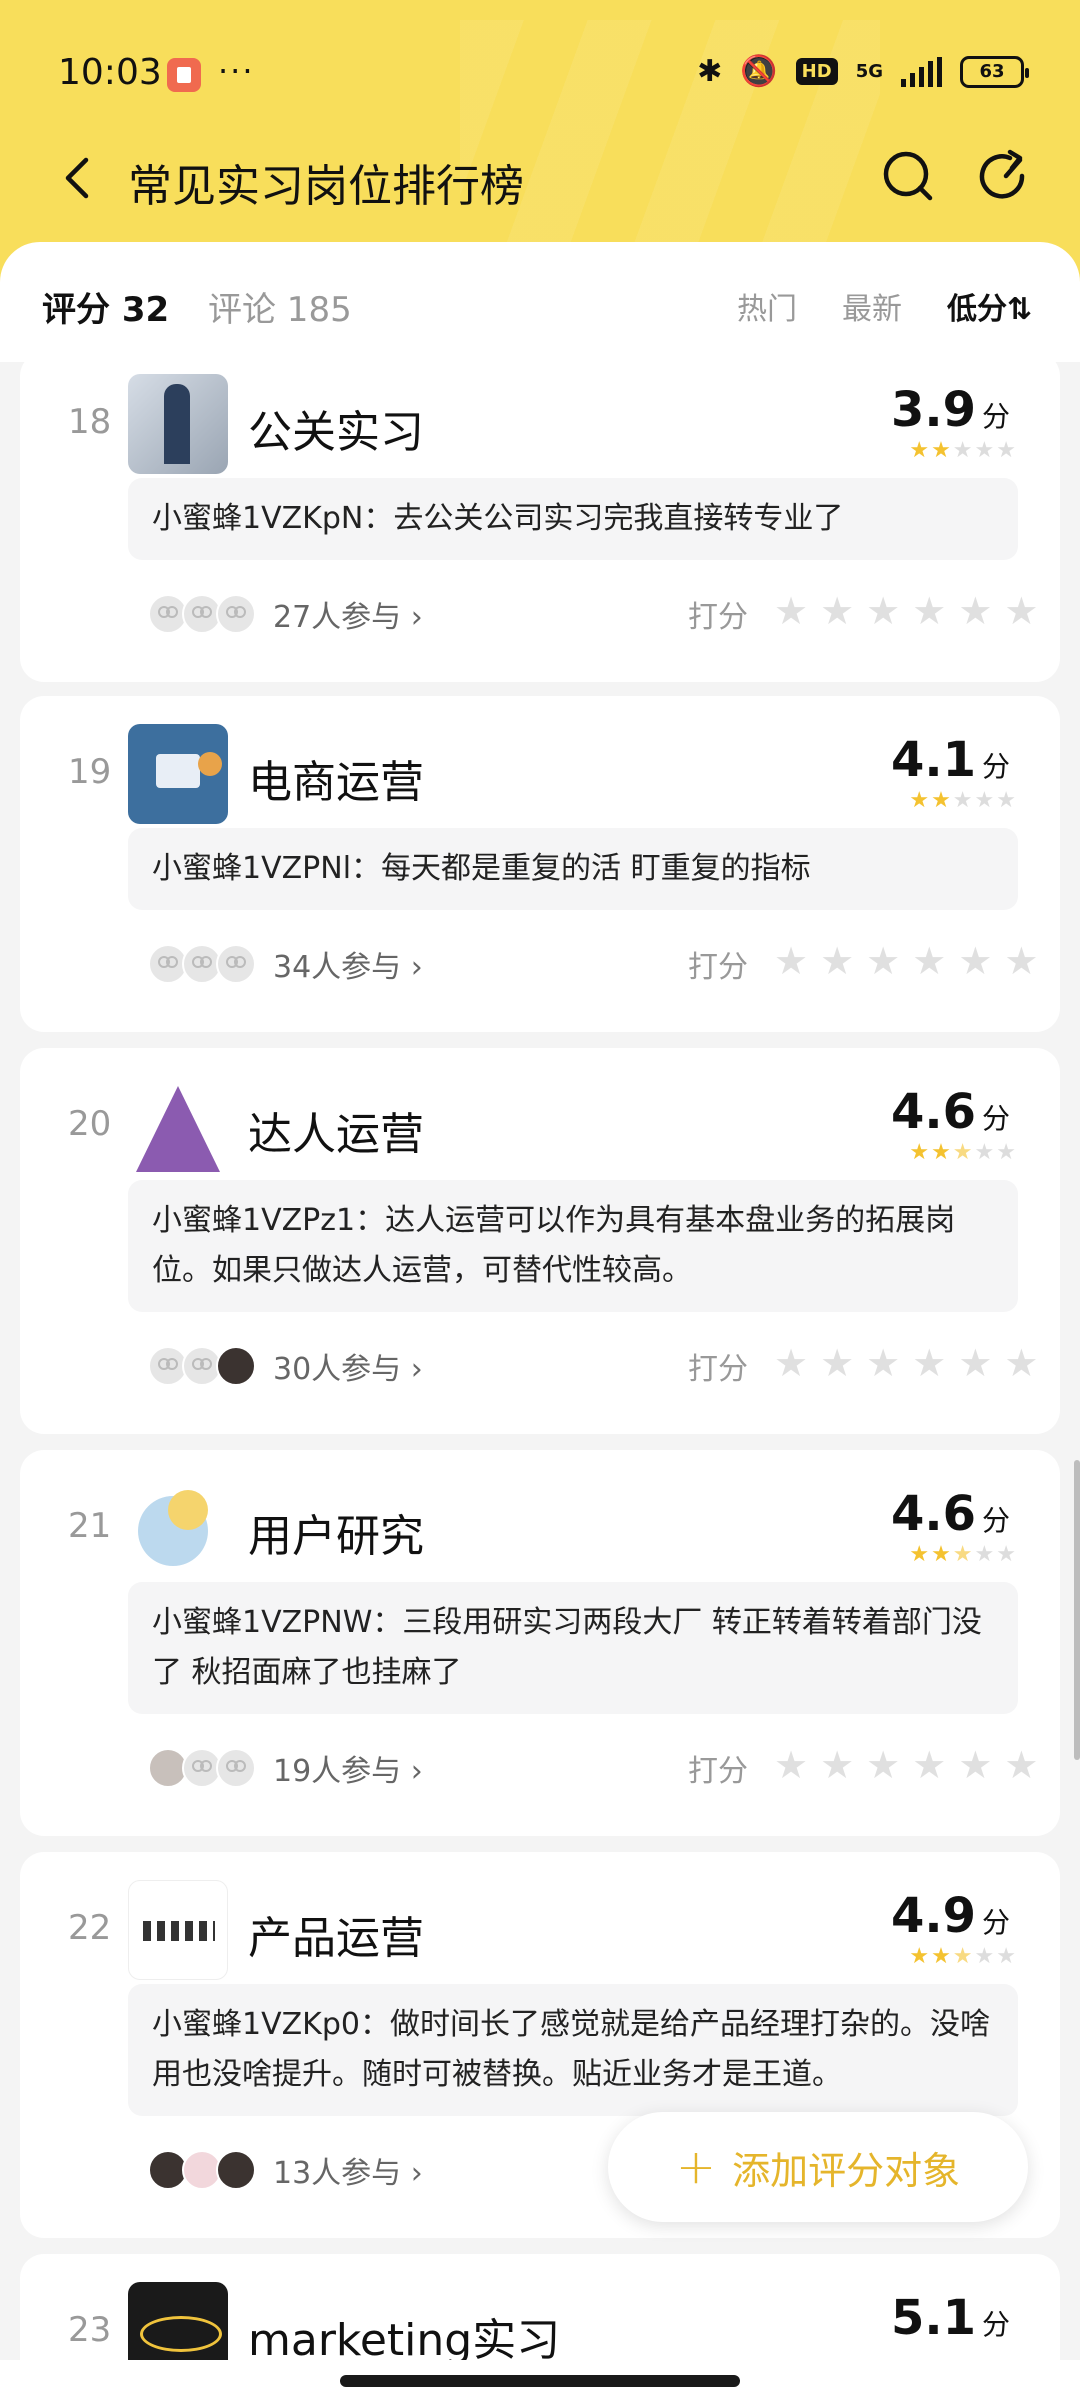 Image resolution: width=1080 pixels, height=2403 pixels. I want to click on status-bar: 10:03 ··· ✱ 🔕 HD 5G 63, so click(540, 75).